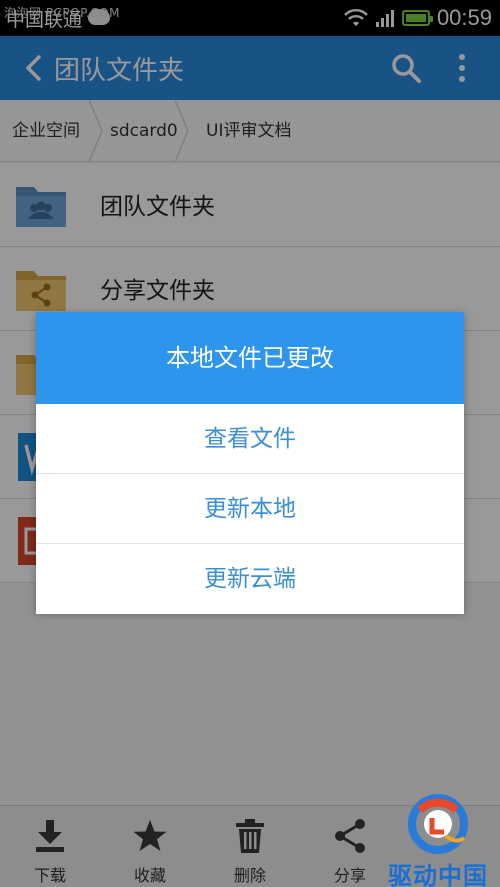 This screenshot has height=887, width=500. What do you see at coordinates (250, 439) in the screenshot?
I see `view-file-option: 查看文件` at bounding box center [250, 439].